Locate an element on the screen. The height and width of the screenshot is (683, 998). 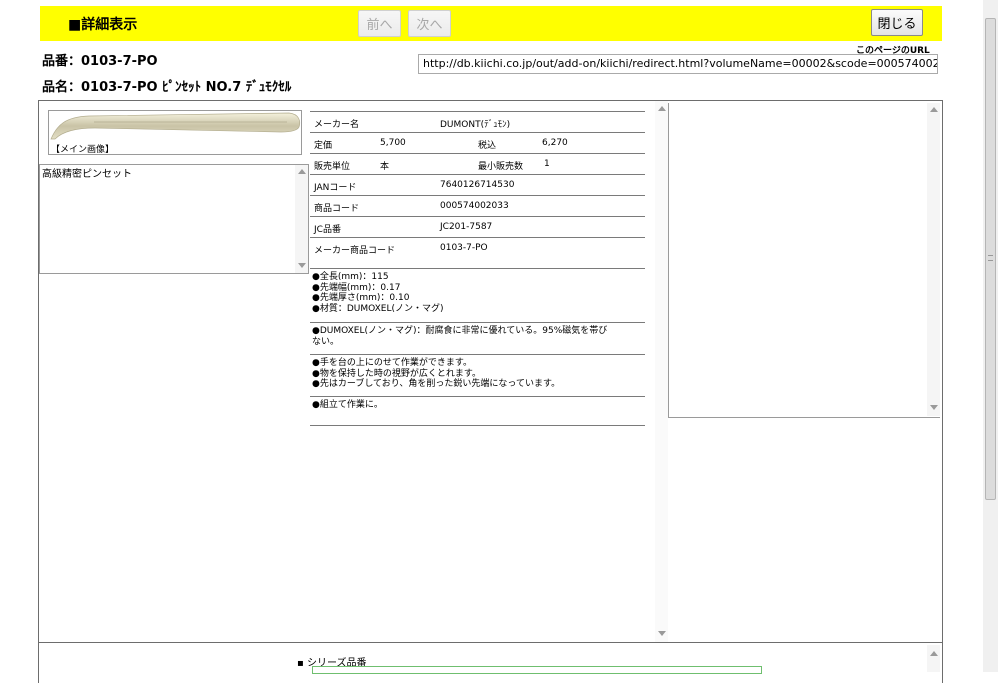
spec-row-maker: メーカー名 DUMONT(ﾃﾞｭﾓﾝ) is located at coordinates (477, 121).